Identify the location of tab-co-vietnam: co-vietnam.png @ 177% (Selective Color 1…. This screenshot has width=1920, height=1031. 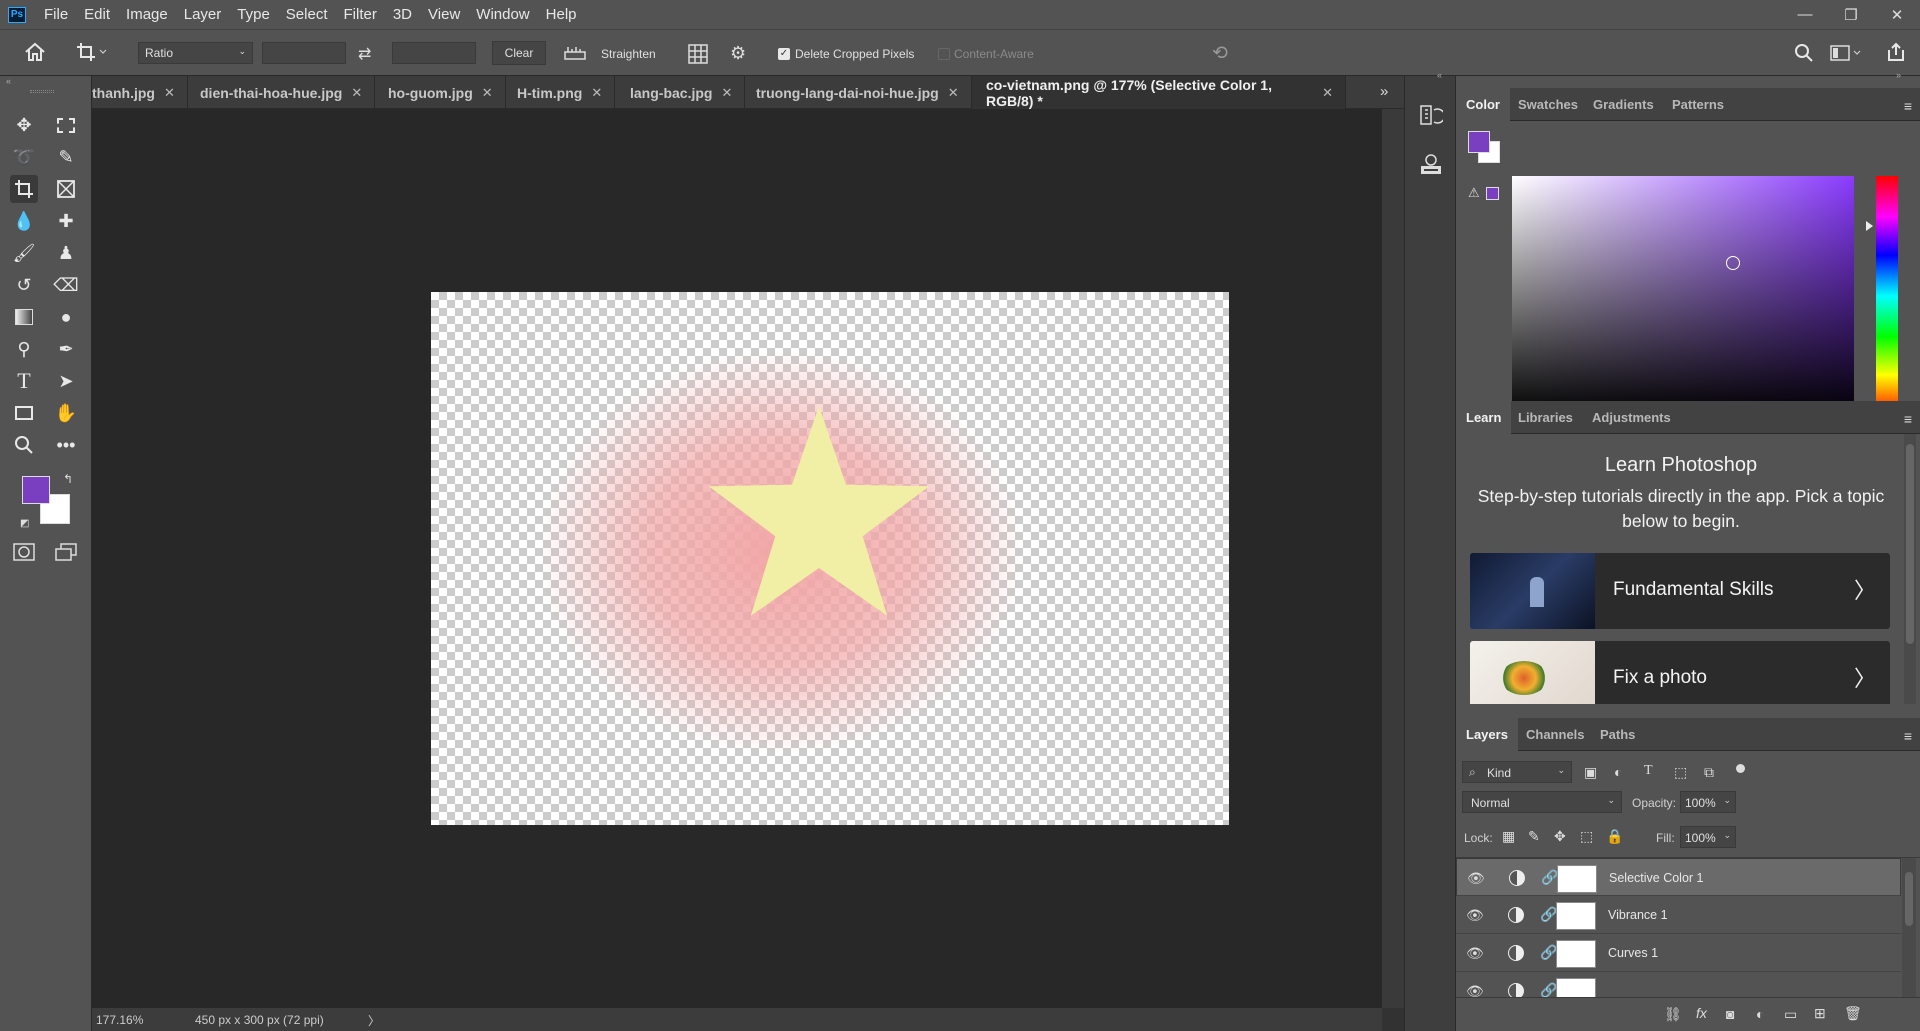
(1159, 92).